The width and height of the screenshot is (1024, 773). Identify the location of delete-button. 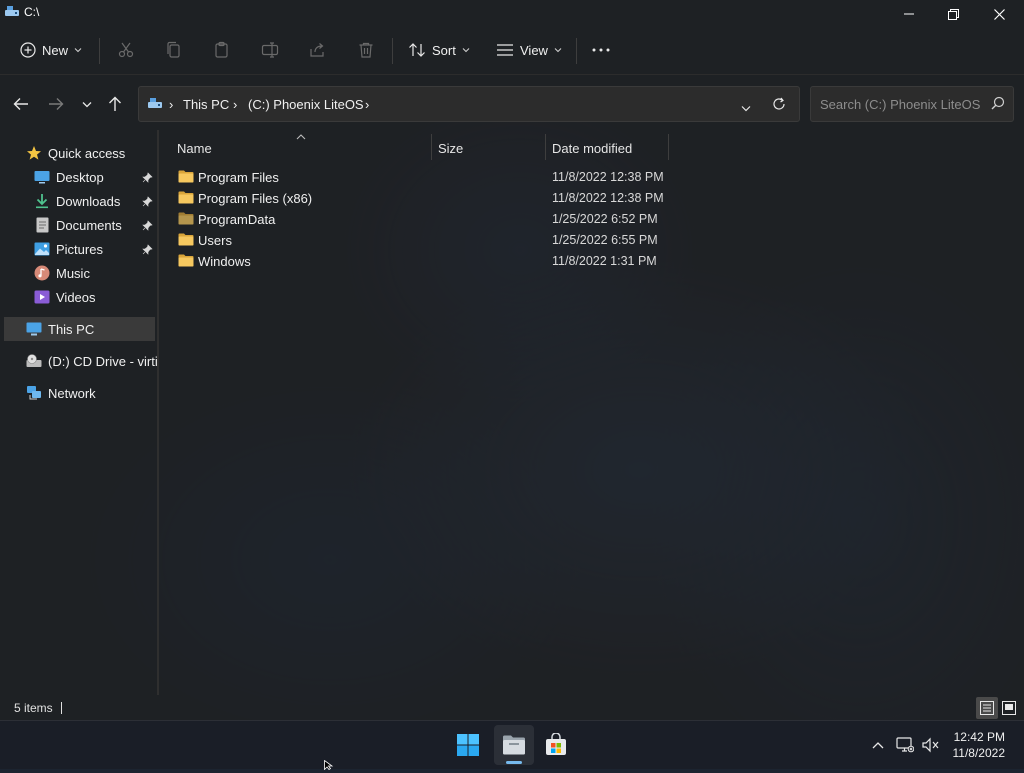
(366, 50).